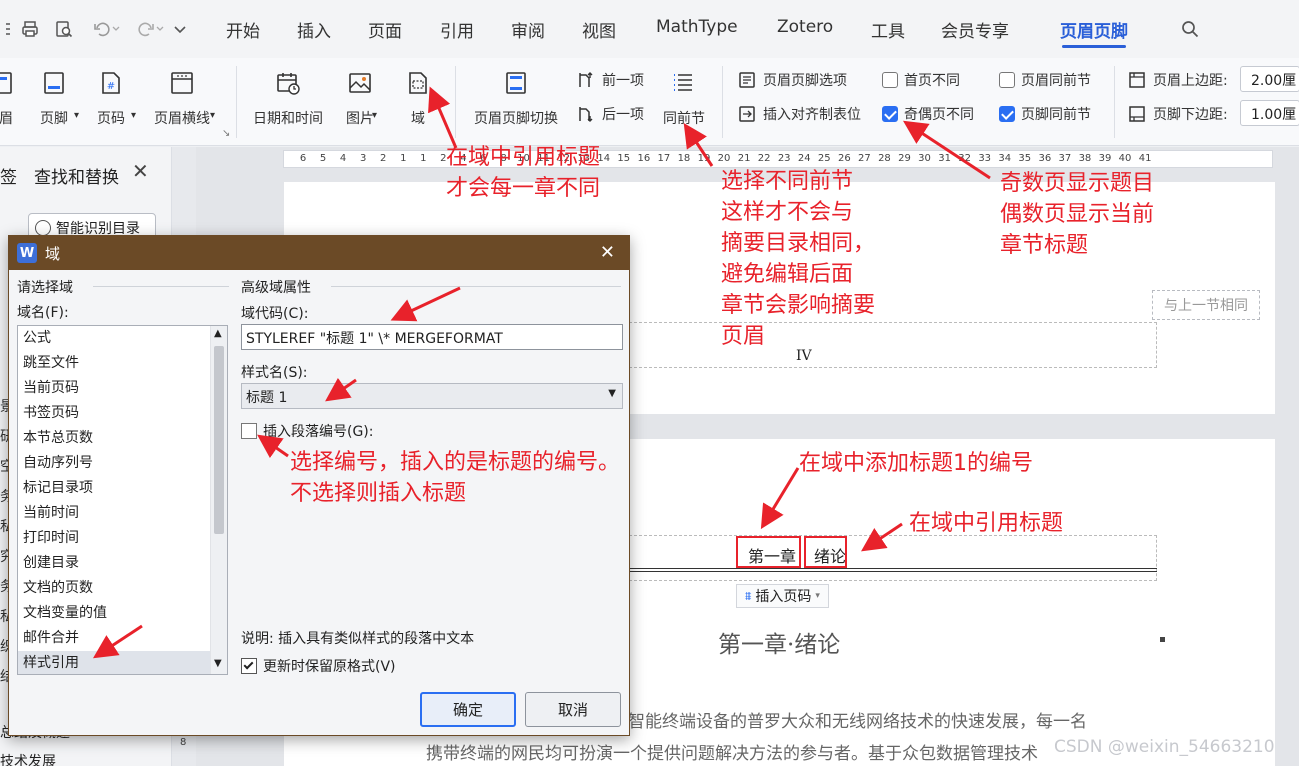 This screenshot has height=766, width=1299. I want to click on next-icon, so click(586, 114).